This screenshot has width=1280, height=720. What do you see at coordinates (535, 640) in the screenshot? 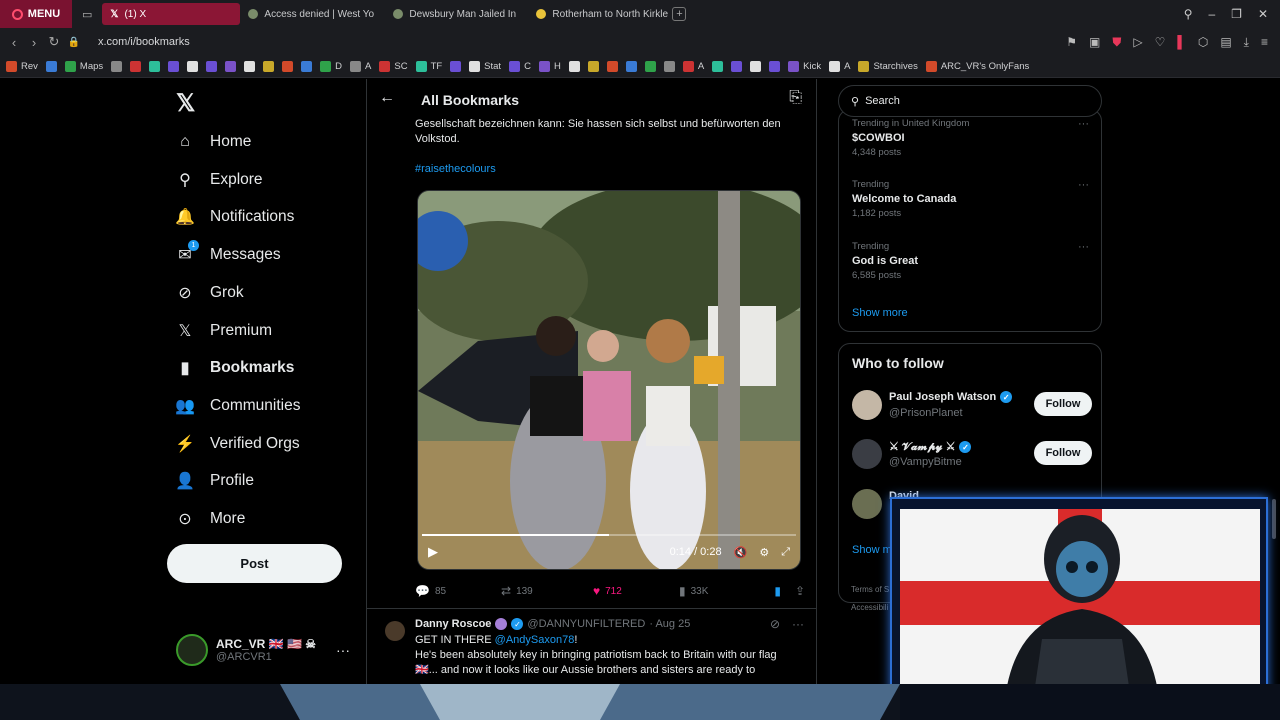
I see `mention-link: @AndySaxon78` at bounding box center [535, 640].